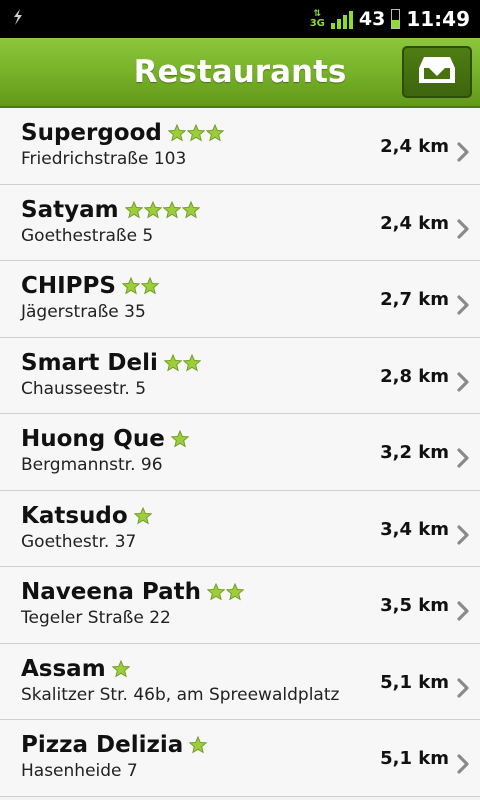  What do you see at coordinates (240, 528) in the screenshot?
I see `restaurant-row: Katsudo Goethestr. 37 3,4 km` at bounding box center [240, 528].